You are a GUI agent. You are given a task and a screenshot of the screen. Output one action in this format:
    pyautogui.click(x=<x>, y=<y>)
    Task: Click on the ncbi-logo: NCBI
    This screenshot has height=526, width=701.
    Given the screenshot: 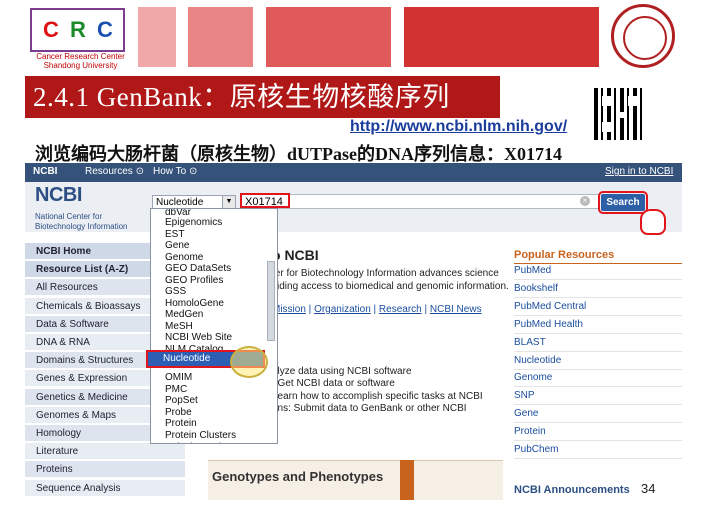 What is the action you would take?
    pyautogui.click(x=58, y=195)
    